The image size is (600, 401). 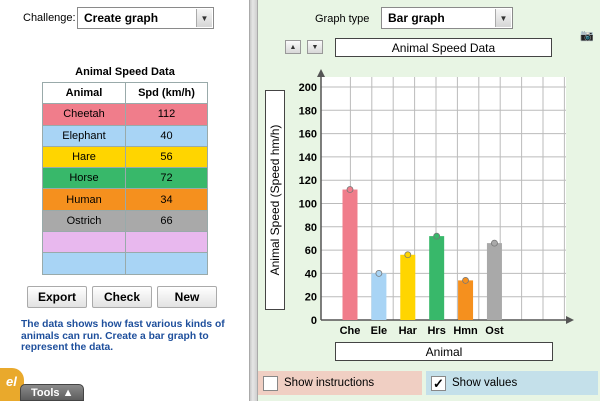 I want to click on y-tick-label: 120, so click(x=308, y=181).